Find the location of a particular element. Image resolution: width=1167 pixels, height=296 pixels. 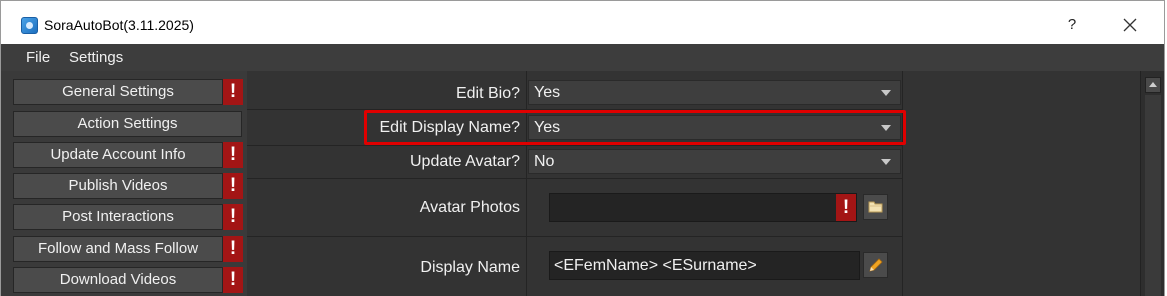

menu-settings: Settings is located at coordinates (96, 57).